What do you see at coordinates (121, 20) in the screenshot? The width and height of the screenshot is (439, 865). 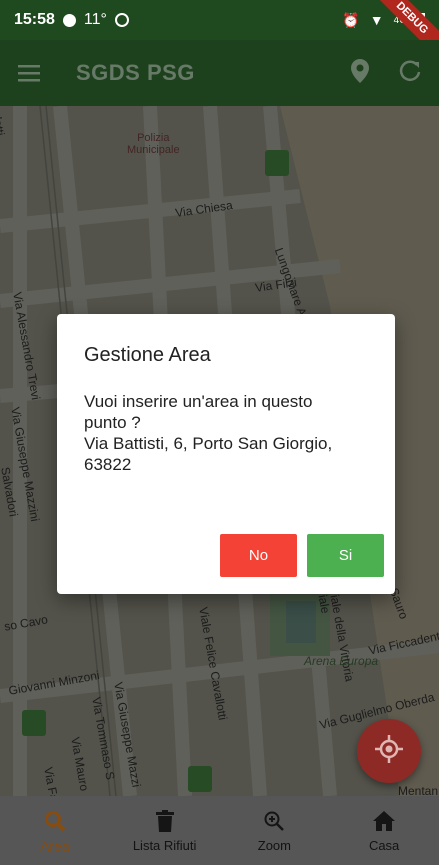 I see `notification-icon` at bounding box center [121, 20].